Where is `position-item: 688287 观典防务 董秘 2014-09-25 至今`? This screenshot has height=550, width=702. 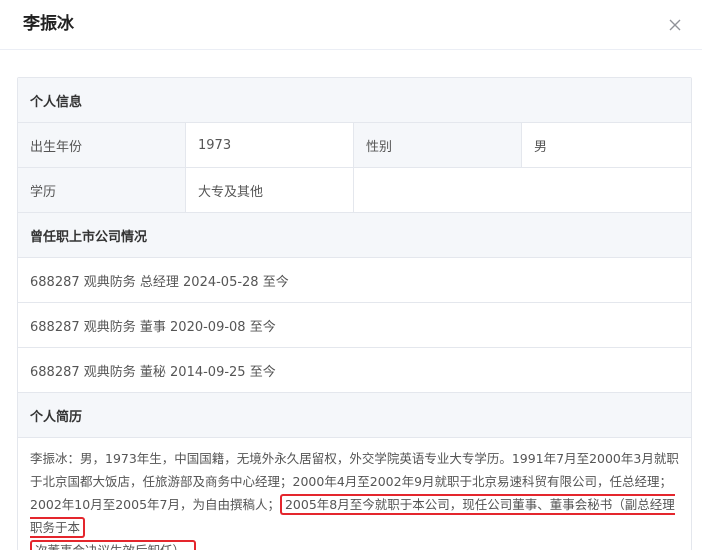 position-item: 688287 观典防务 董秘 2014-09-25 至今 is located at coordinates (354, 370).